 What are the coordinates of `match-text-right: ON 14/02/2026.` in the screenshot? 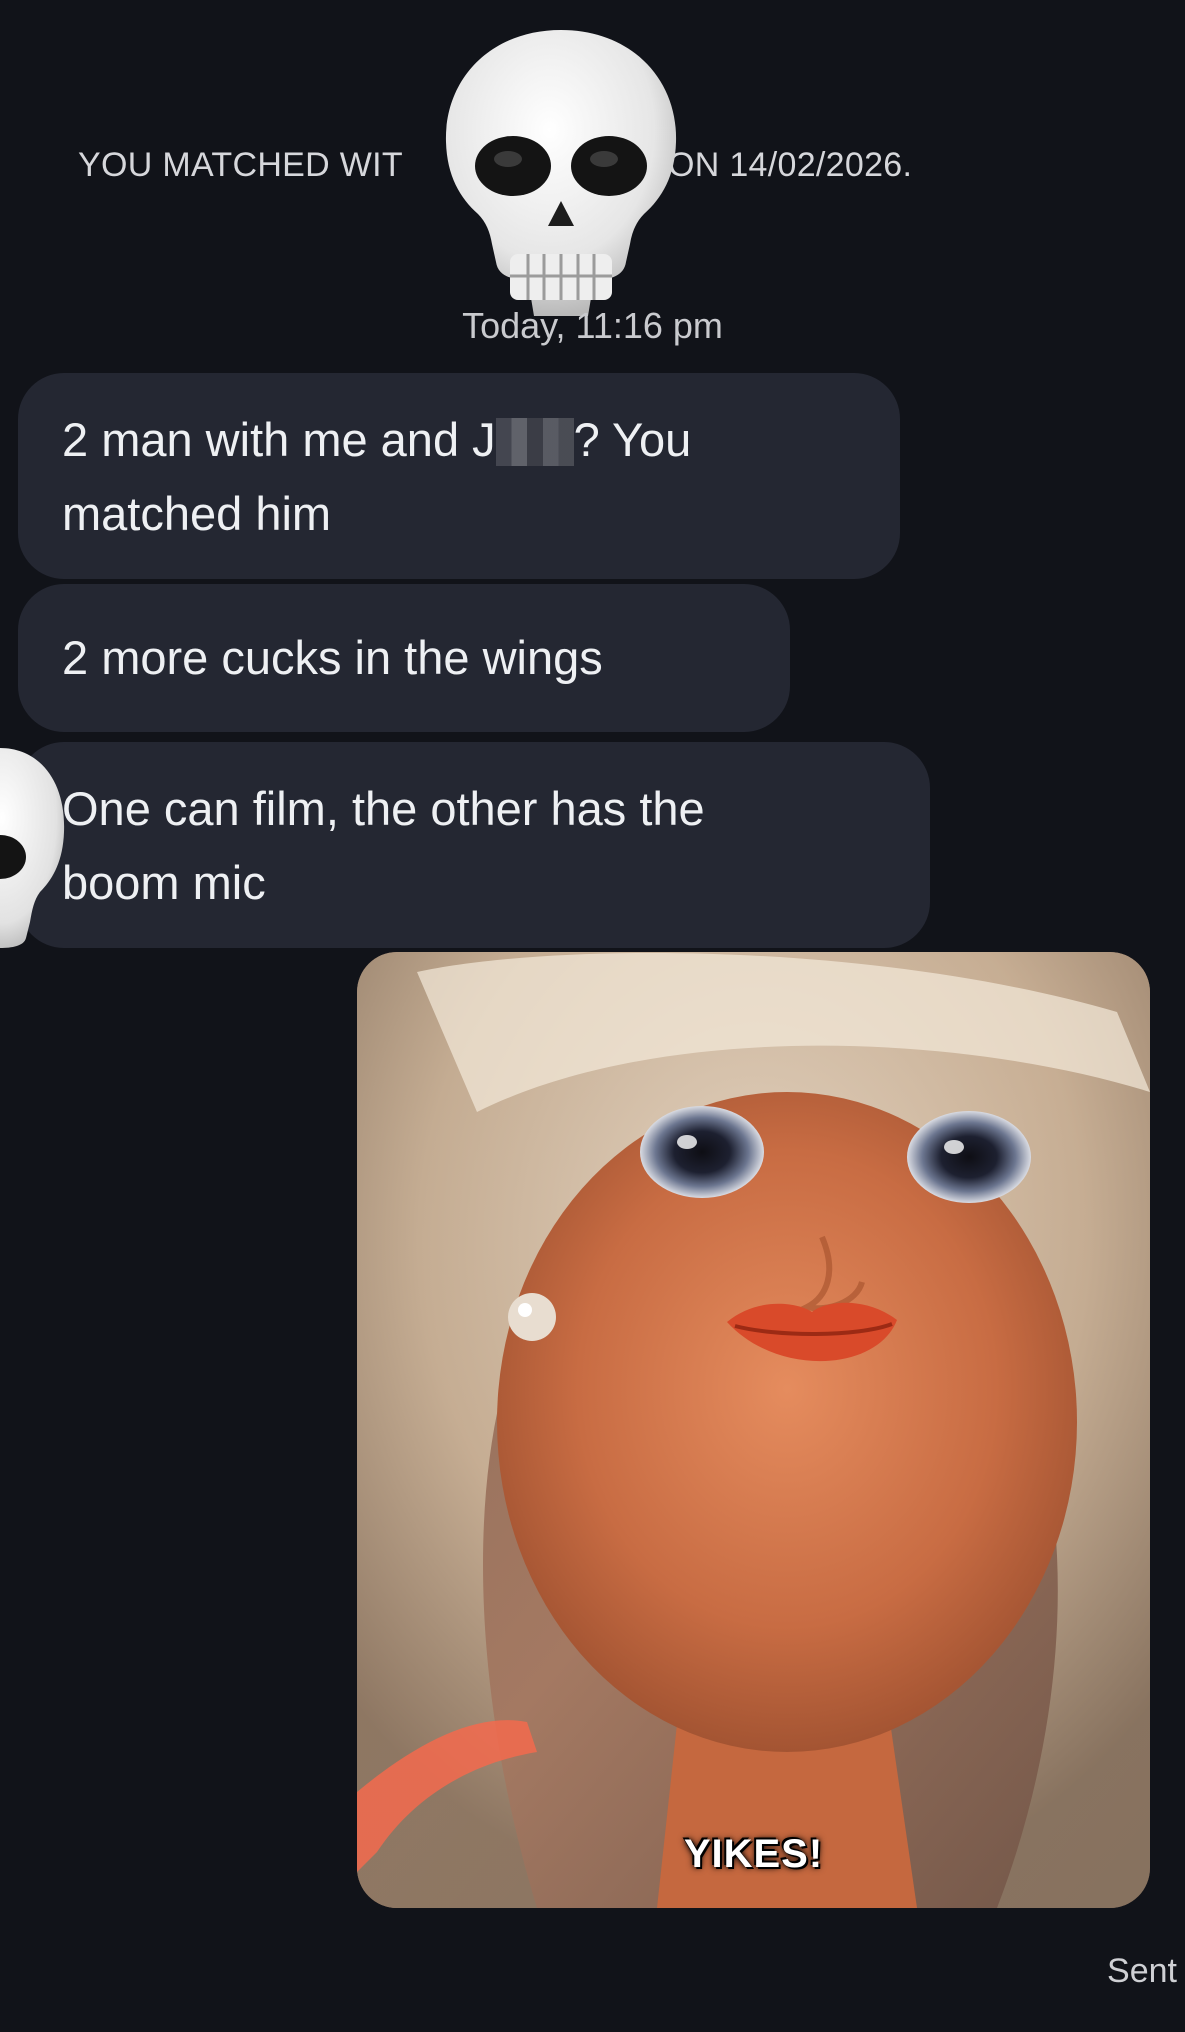 It's located at (790, 165).